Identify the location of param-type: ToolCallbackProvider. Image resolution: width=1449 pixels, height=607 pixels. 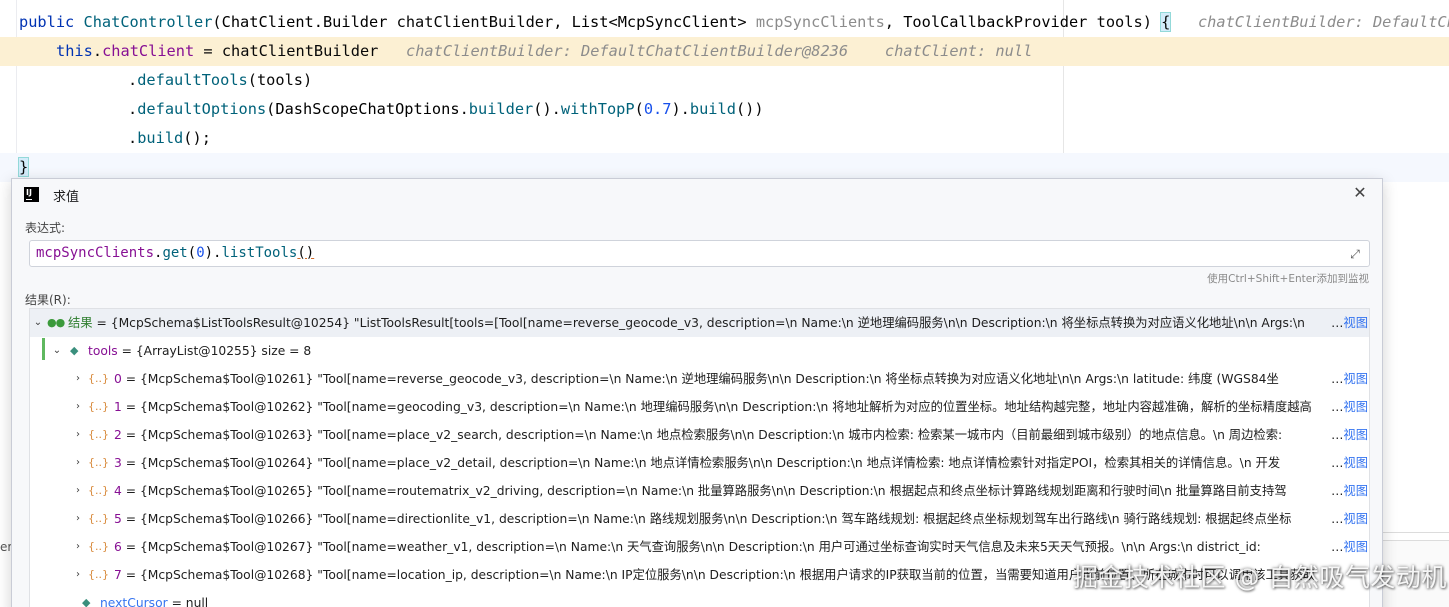
(995, 22).